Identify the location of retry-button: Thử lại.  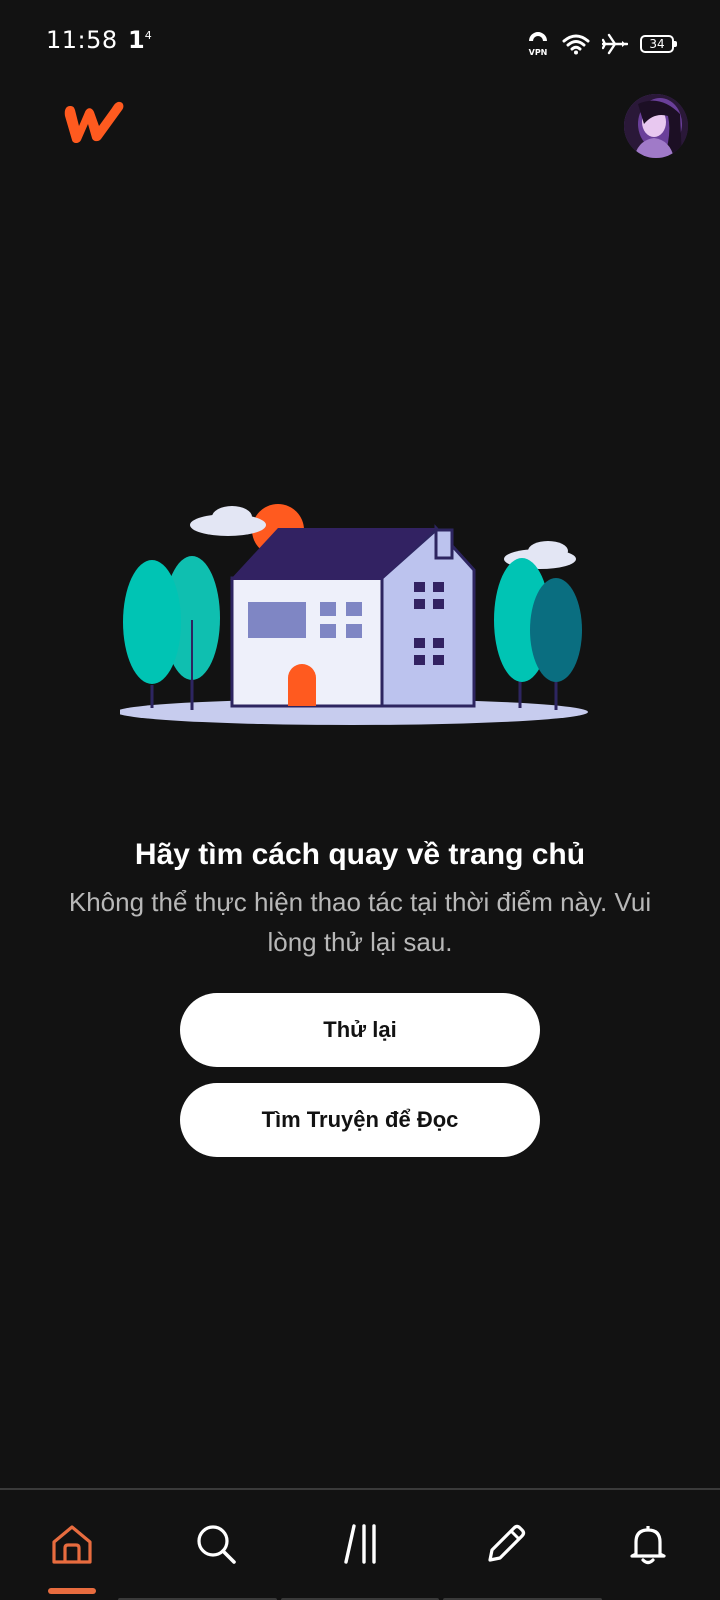
(360, 1030).